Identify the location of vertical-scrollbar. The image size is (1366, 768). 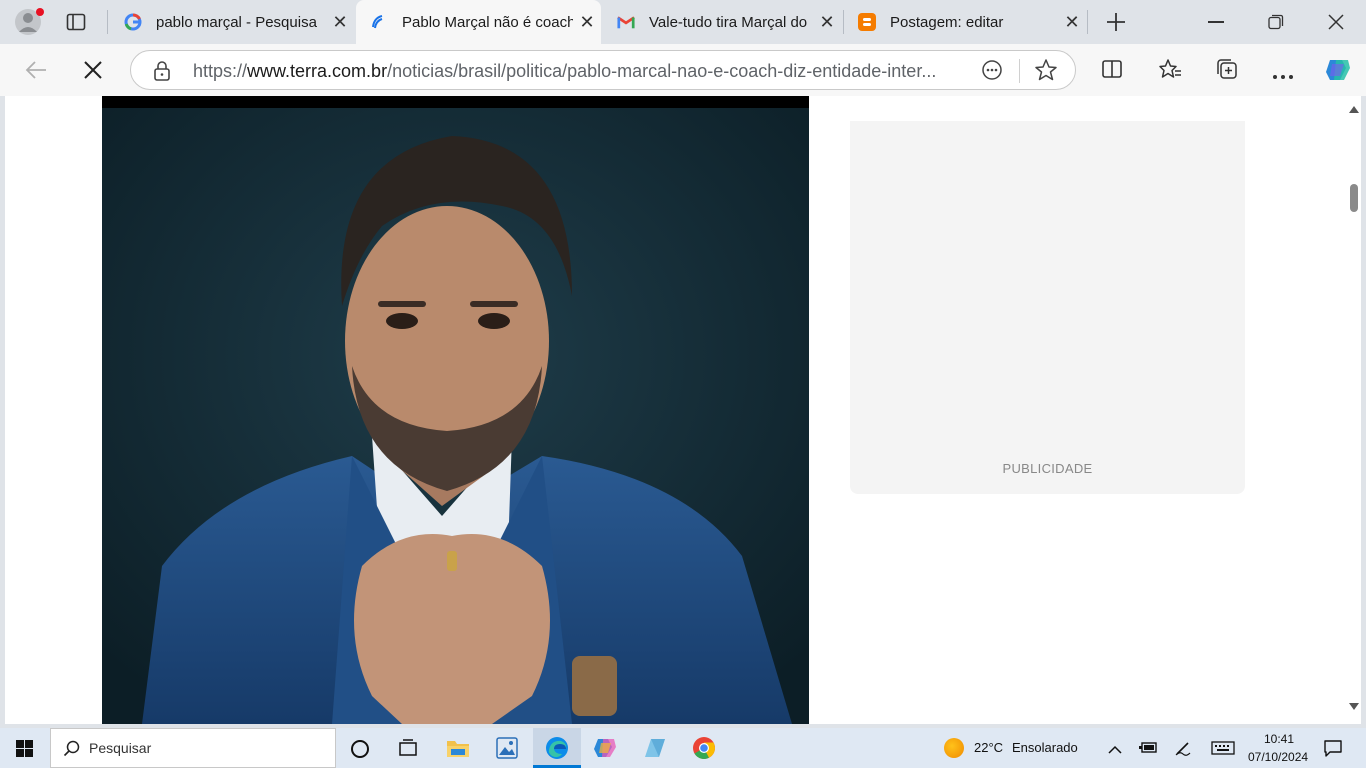
(1353, 410).